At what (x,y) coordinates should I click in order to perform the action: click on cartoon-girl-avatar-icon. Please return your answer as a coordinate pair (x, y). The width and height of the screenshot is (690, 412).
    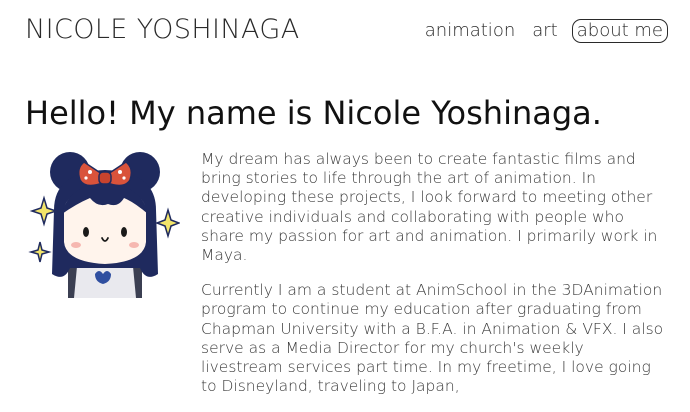
    Looking at the image, I should click on (105, 225).